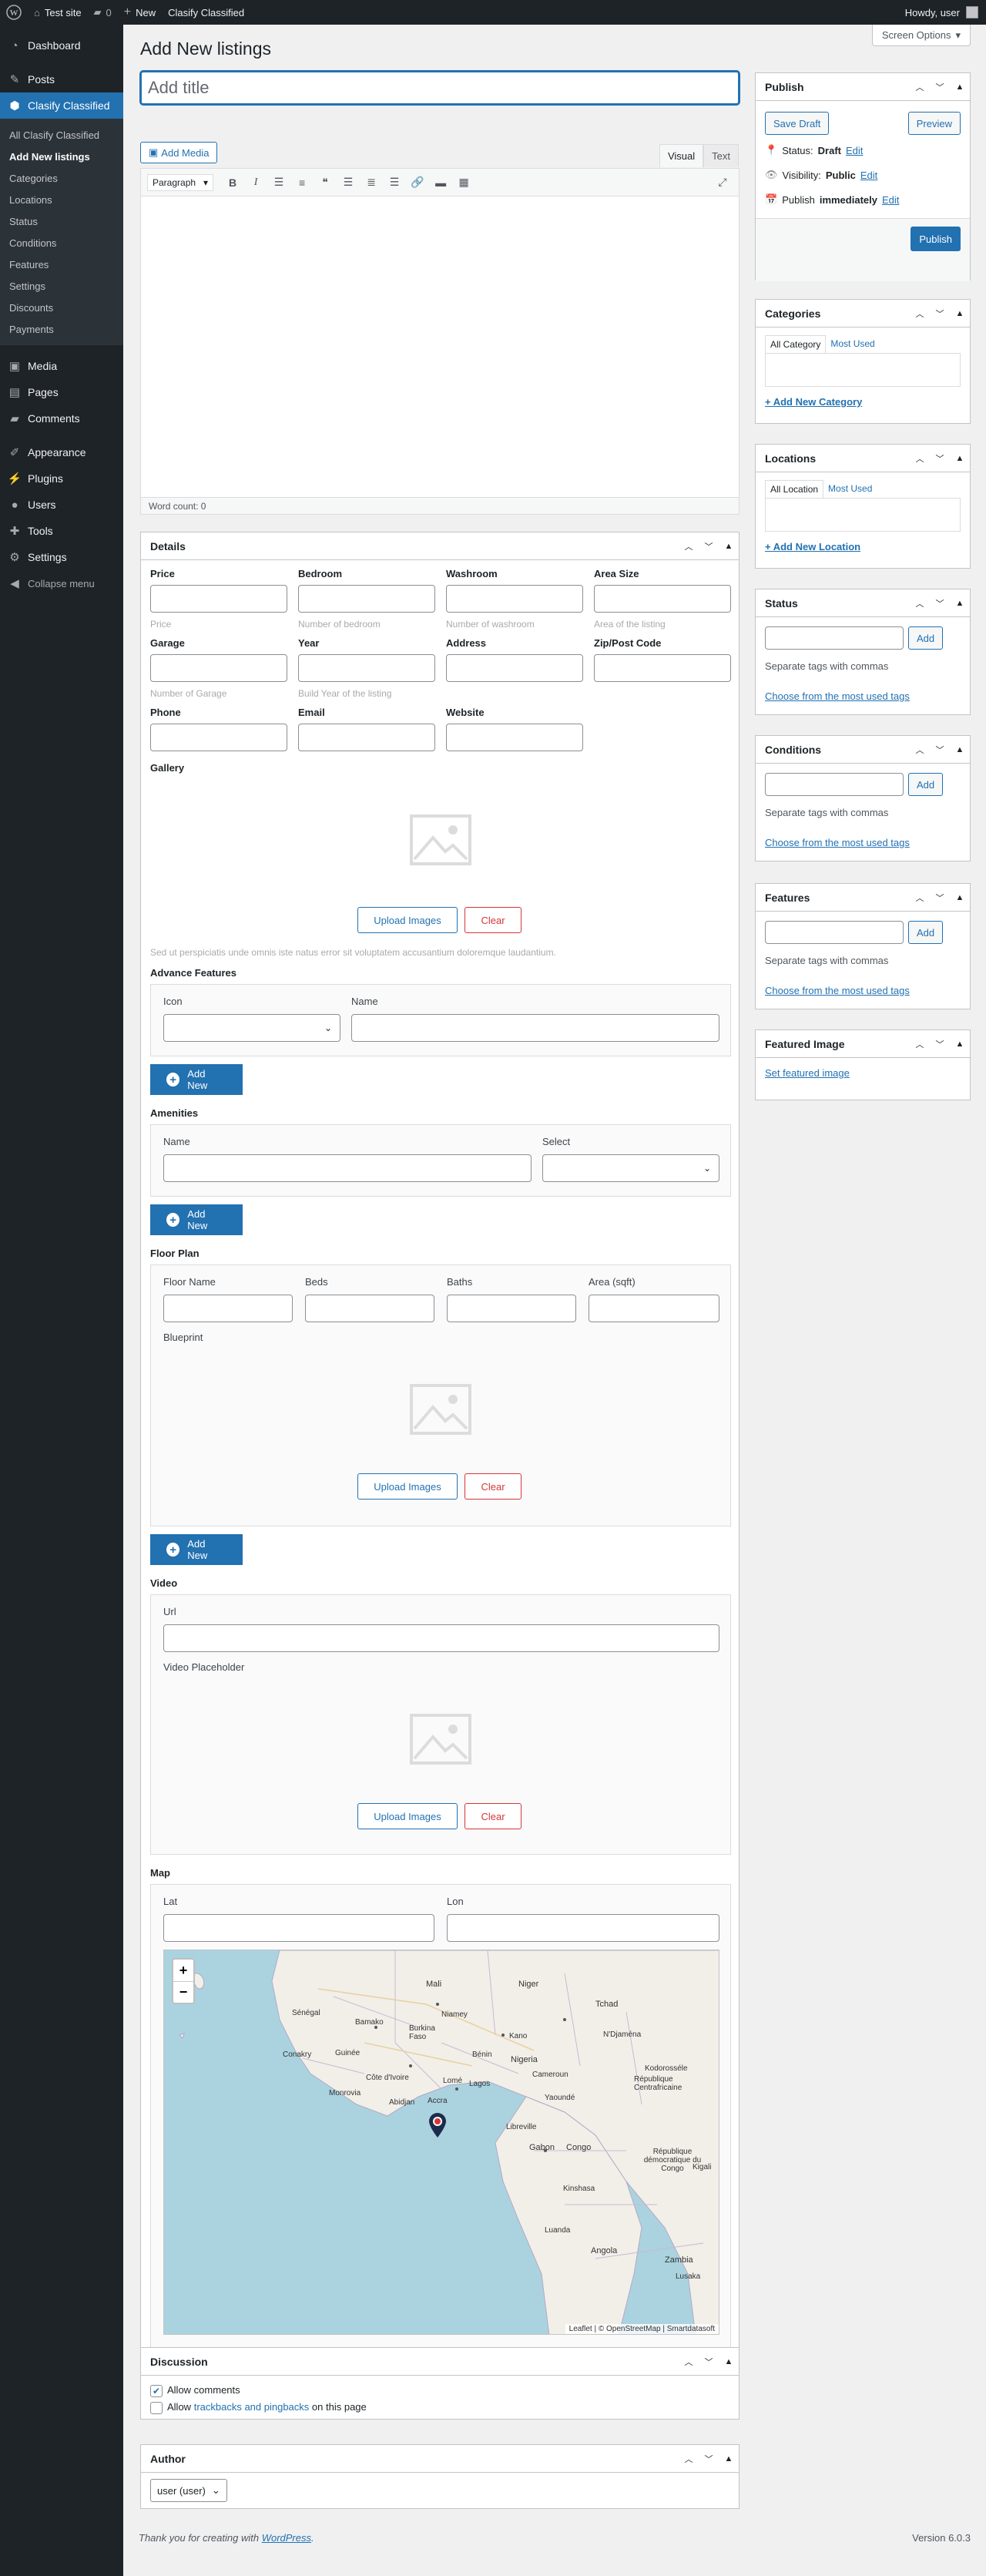  What do you see at coordinates (837, 990) in the screenshot?
I see `features-choose-tags-link: Choose from the most used tags` at bounding box center [837, 990].